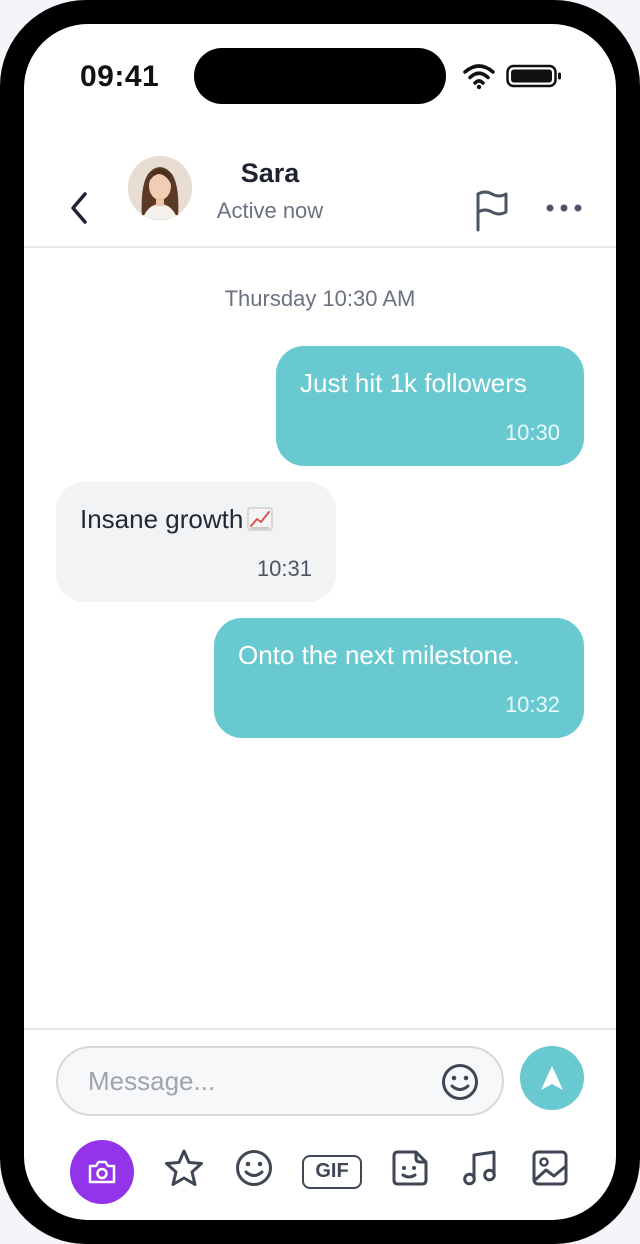 This screenshot has height=1244, width=640. Describe the element at coordinates (399, 678) in the screenshot. I see `message-outgoing: Onto the next milestone. 10:32` at that location.